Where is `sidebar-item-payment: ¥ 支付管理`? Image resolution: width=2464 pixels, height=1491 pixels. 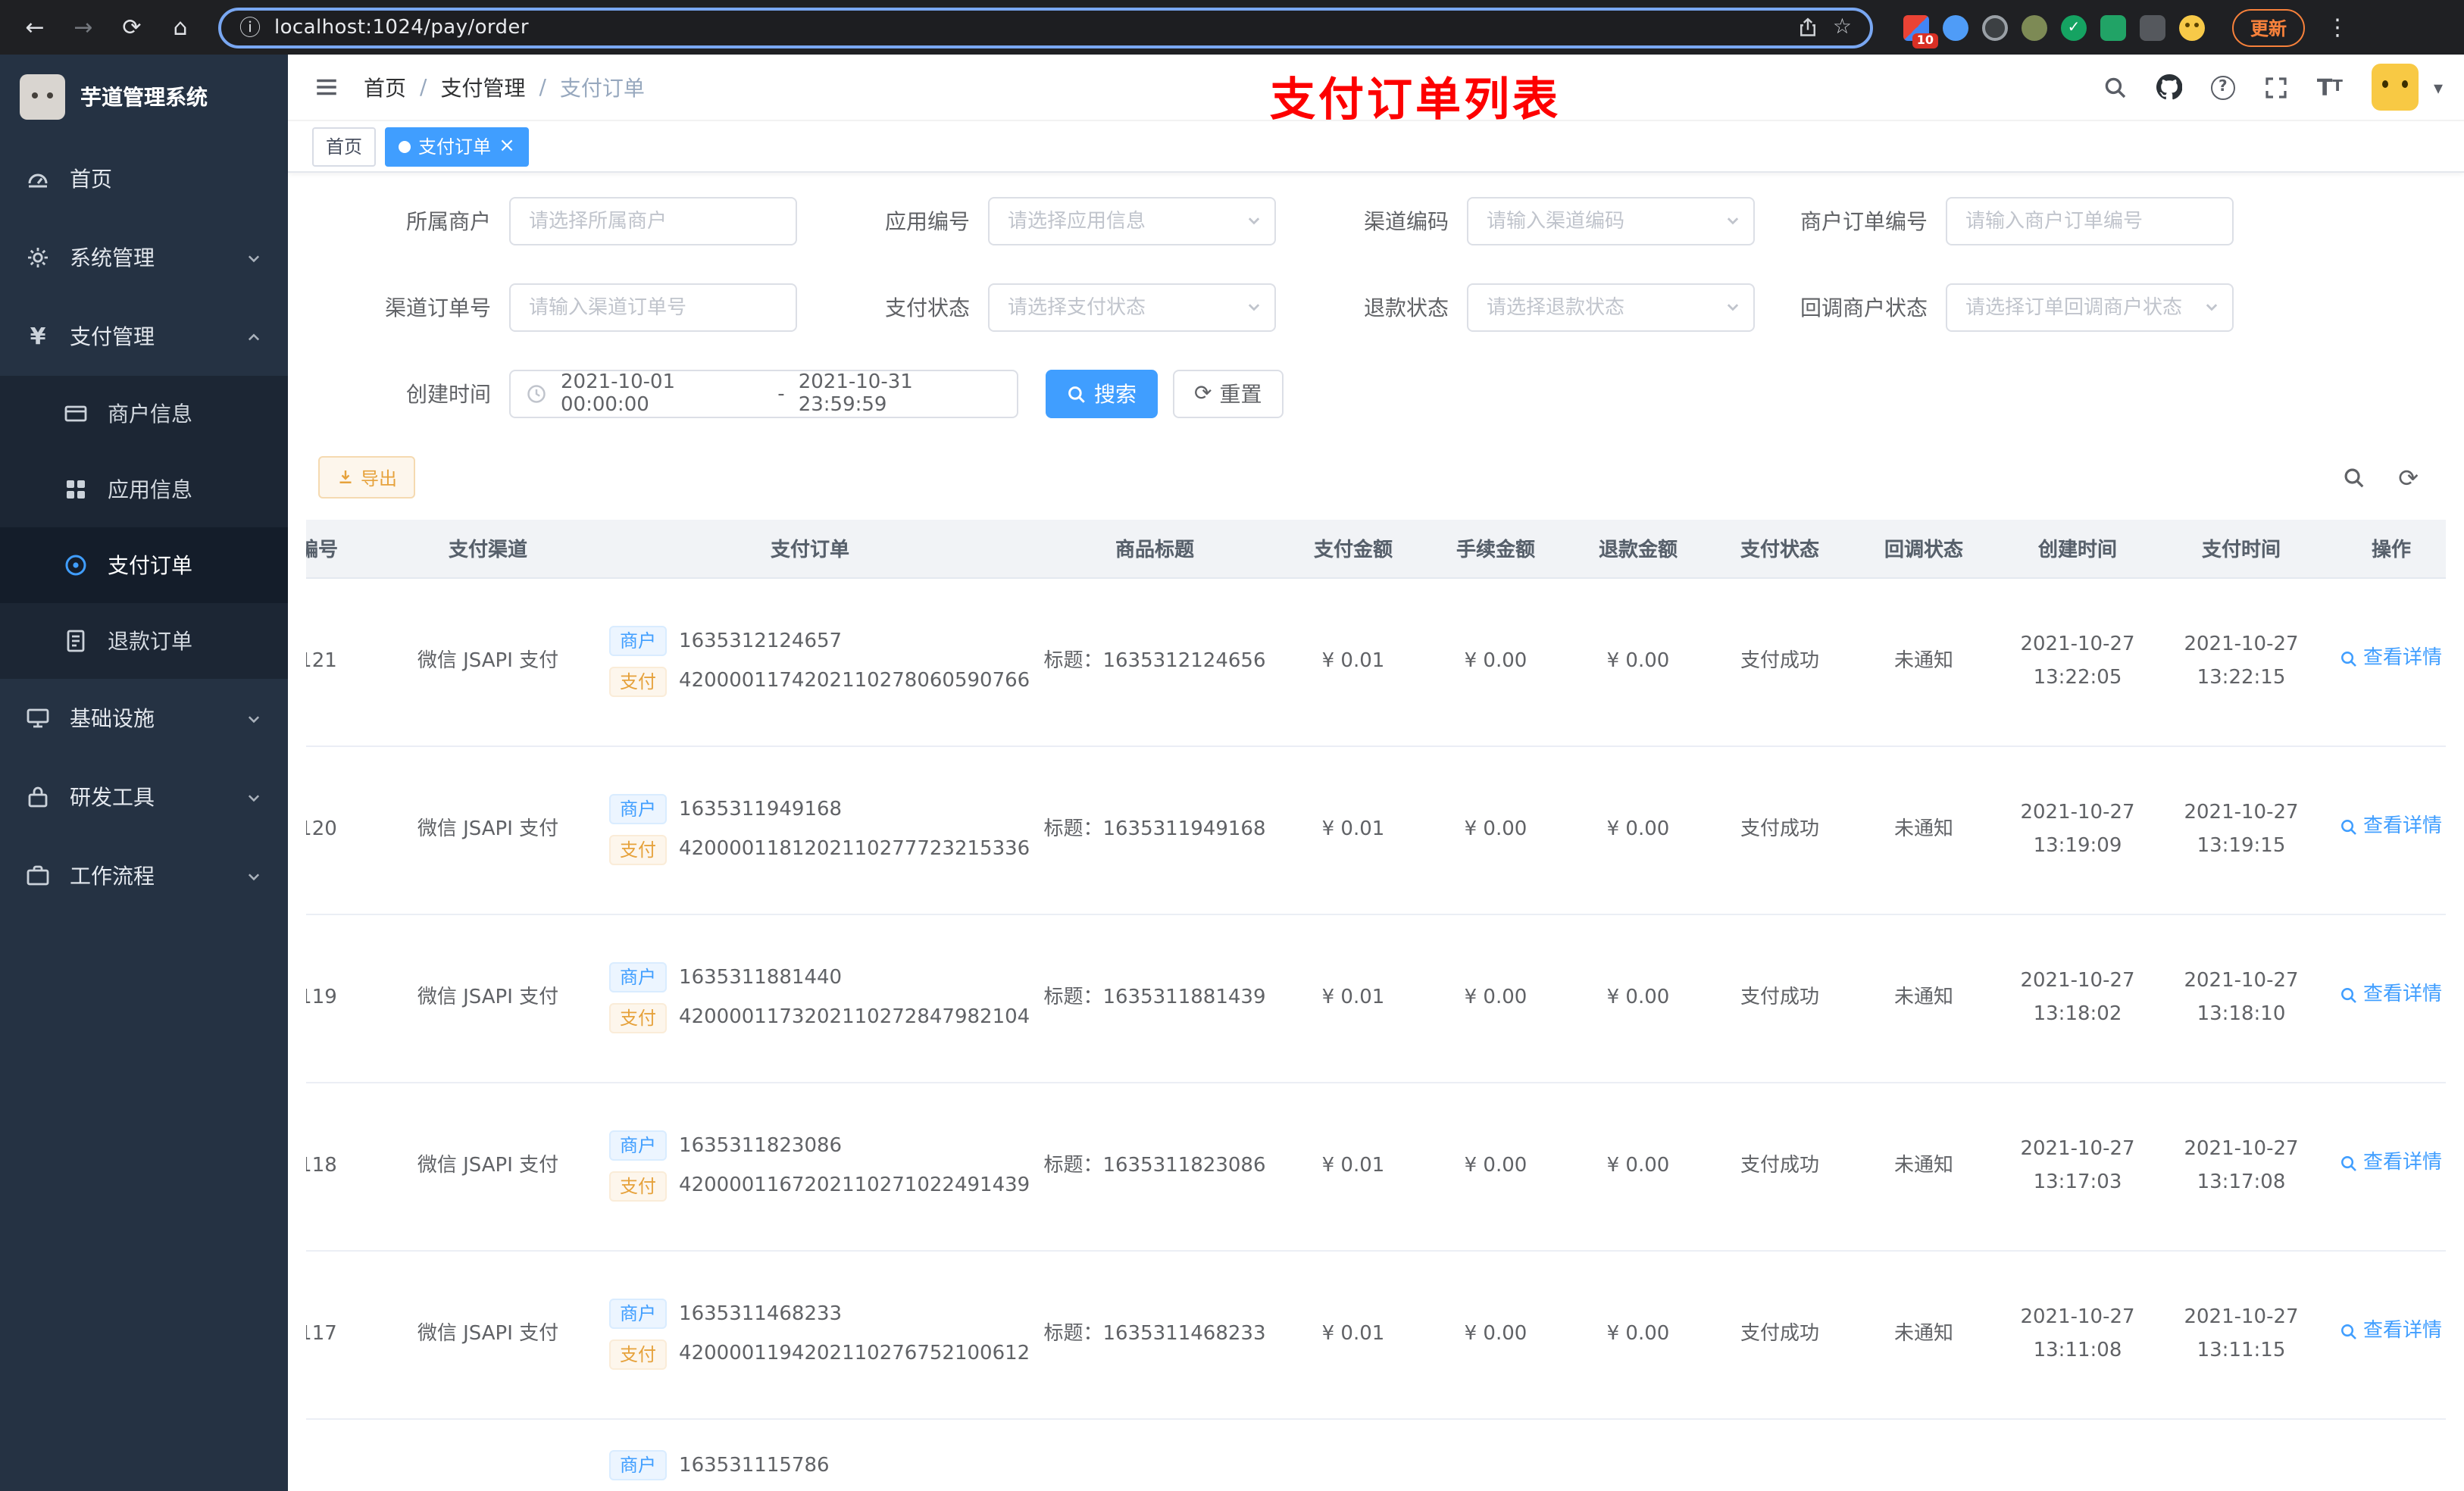 sidebar-item-payment: ¥ 支付管理 is located at coordinates (144, 336).